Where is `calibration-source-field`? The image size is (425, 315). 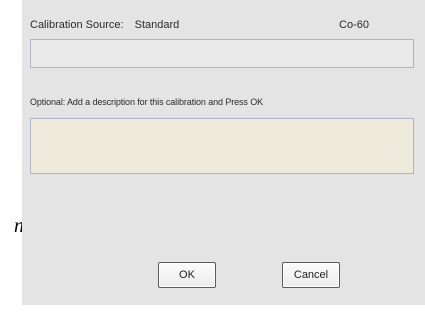 calibration-source-field is located at coordinates (222, 53).